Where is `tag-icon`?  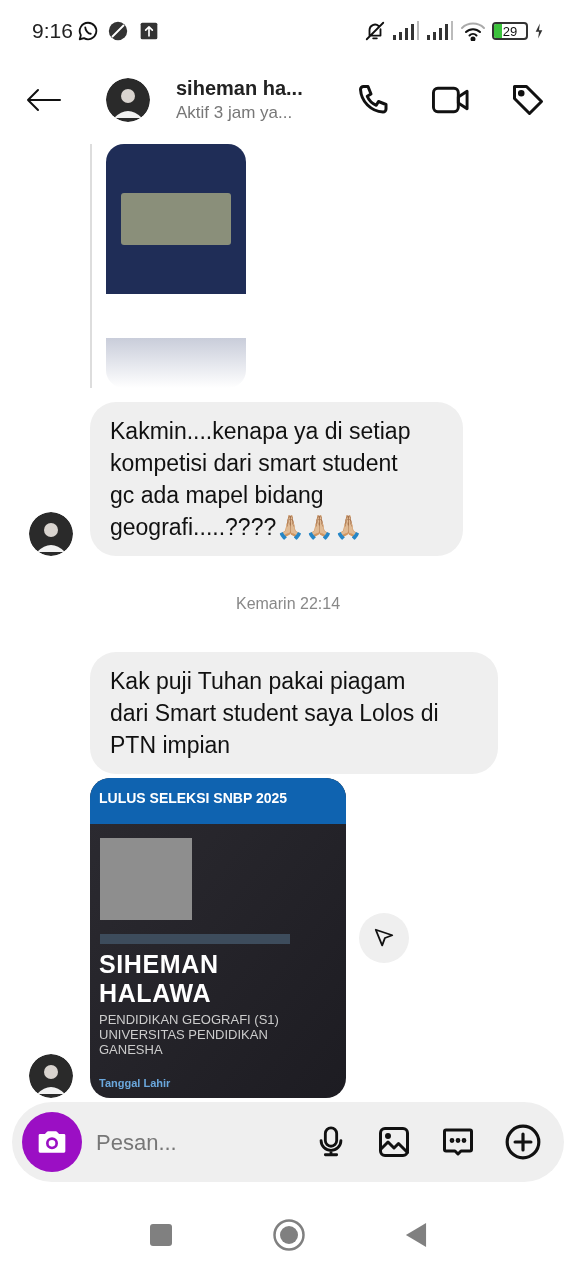
tag-icon is located at coordinates (528, 100).